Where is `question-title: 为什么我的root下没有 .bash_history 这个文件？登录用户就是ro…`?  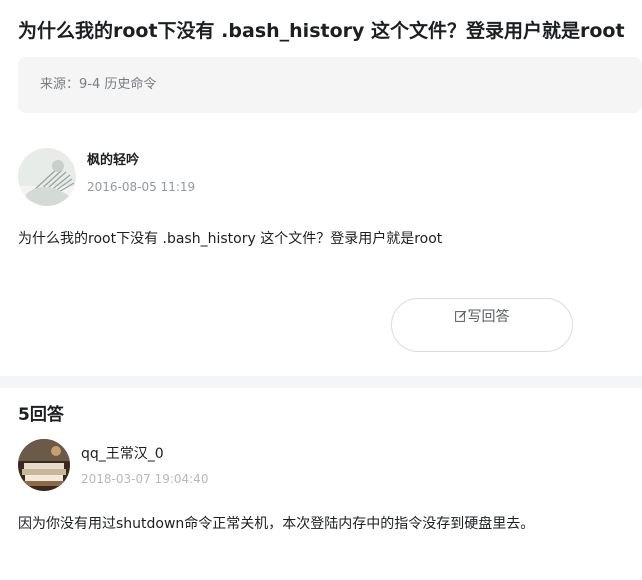
question-title: 为什么我的root下没有 .bash_history 这个文件？登录用户就是ro… is located at coordinates (321, 31).